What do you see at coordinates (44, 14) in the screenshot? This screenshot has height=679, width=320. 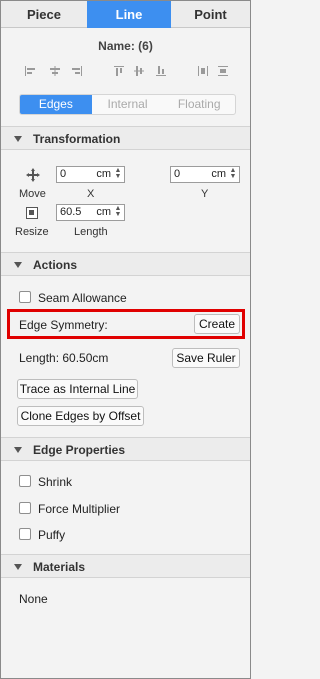 I see `tab-piece: Piece` at bounding box center [44, 14].